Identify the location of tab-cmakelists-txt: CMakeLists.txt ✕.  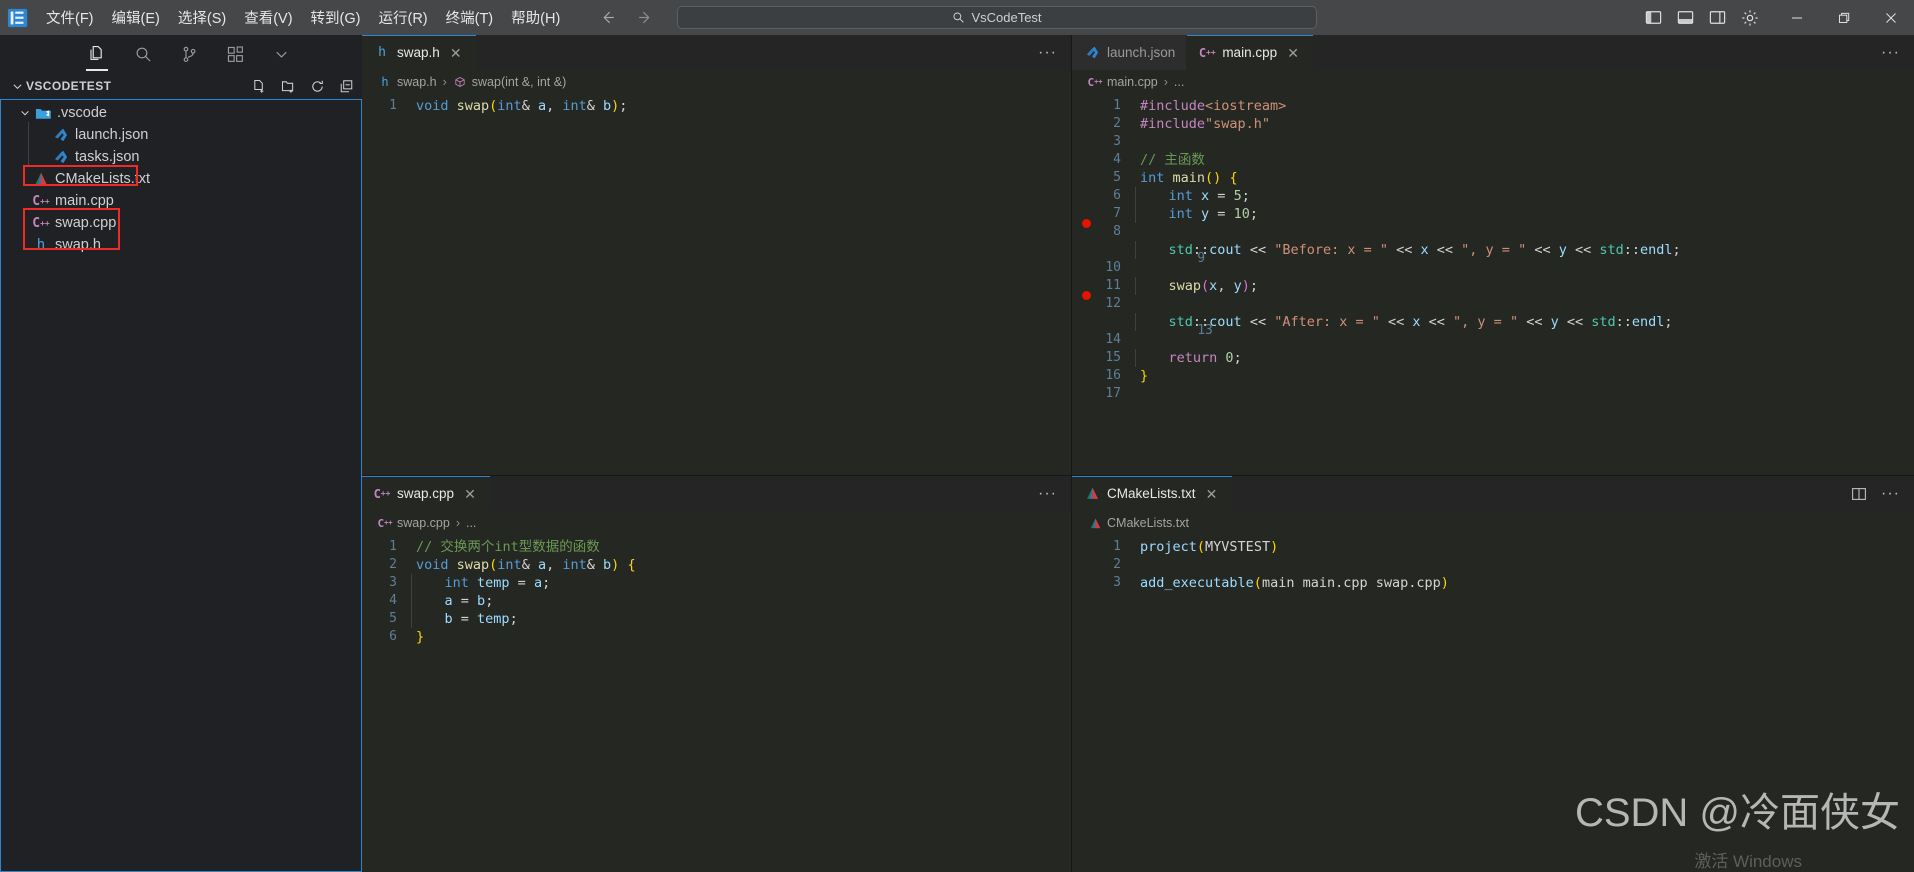
(1152, 493).